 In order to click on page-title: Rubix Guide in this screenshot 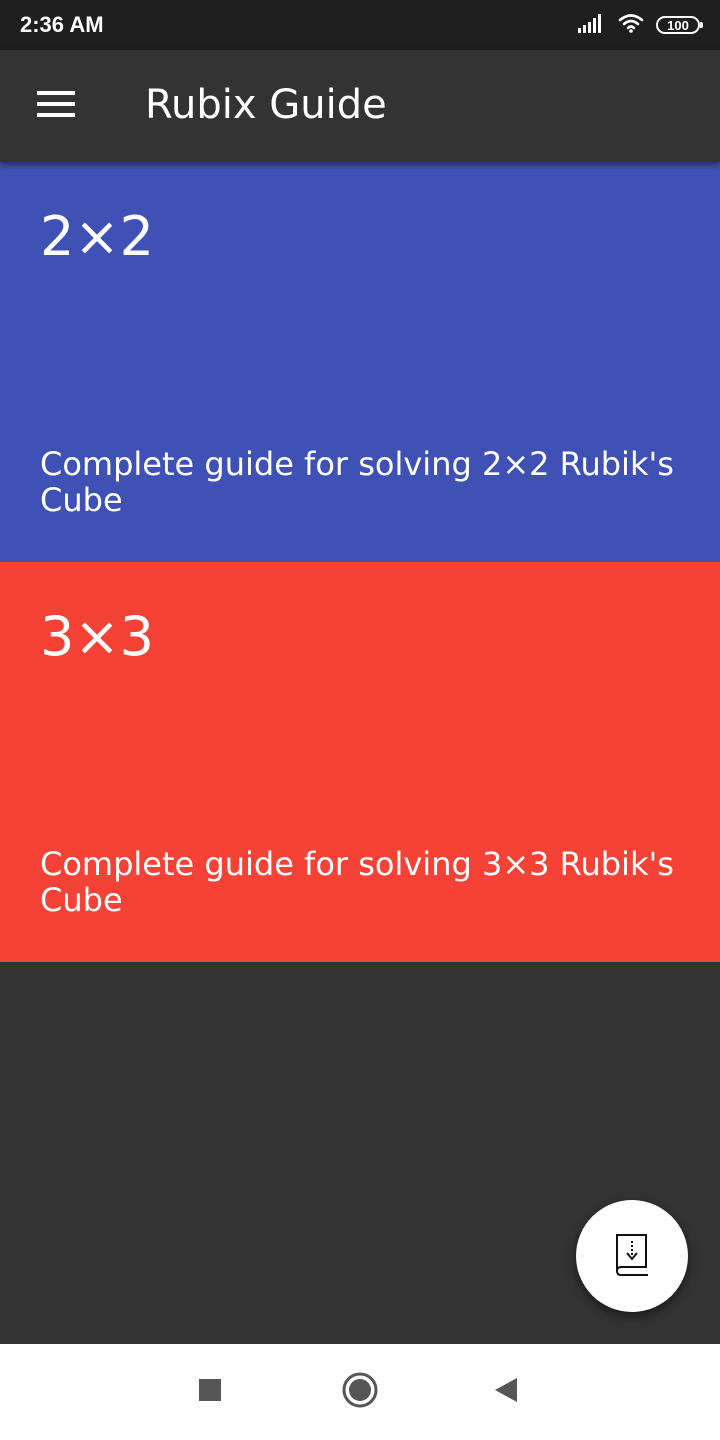, I will do `click(266, 105)`.